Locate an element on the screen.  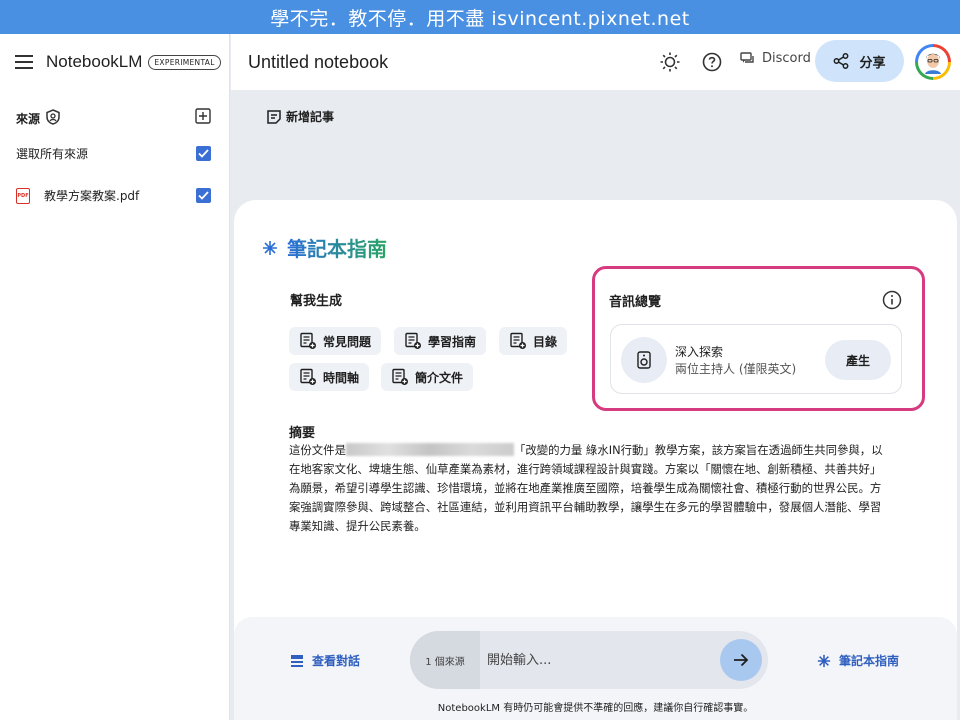
add-note-button: 新增記事 is located at coordinates (300, 116).